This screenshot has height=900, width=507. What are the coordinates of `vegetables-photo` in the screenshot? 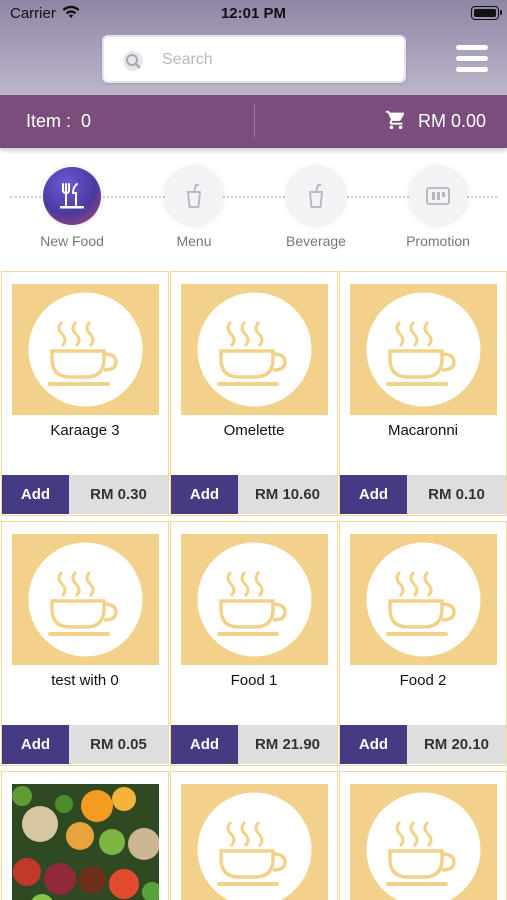 It's located at (85, 842).